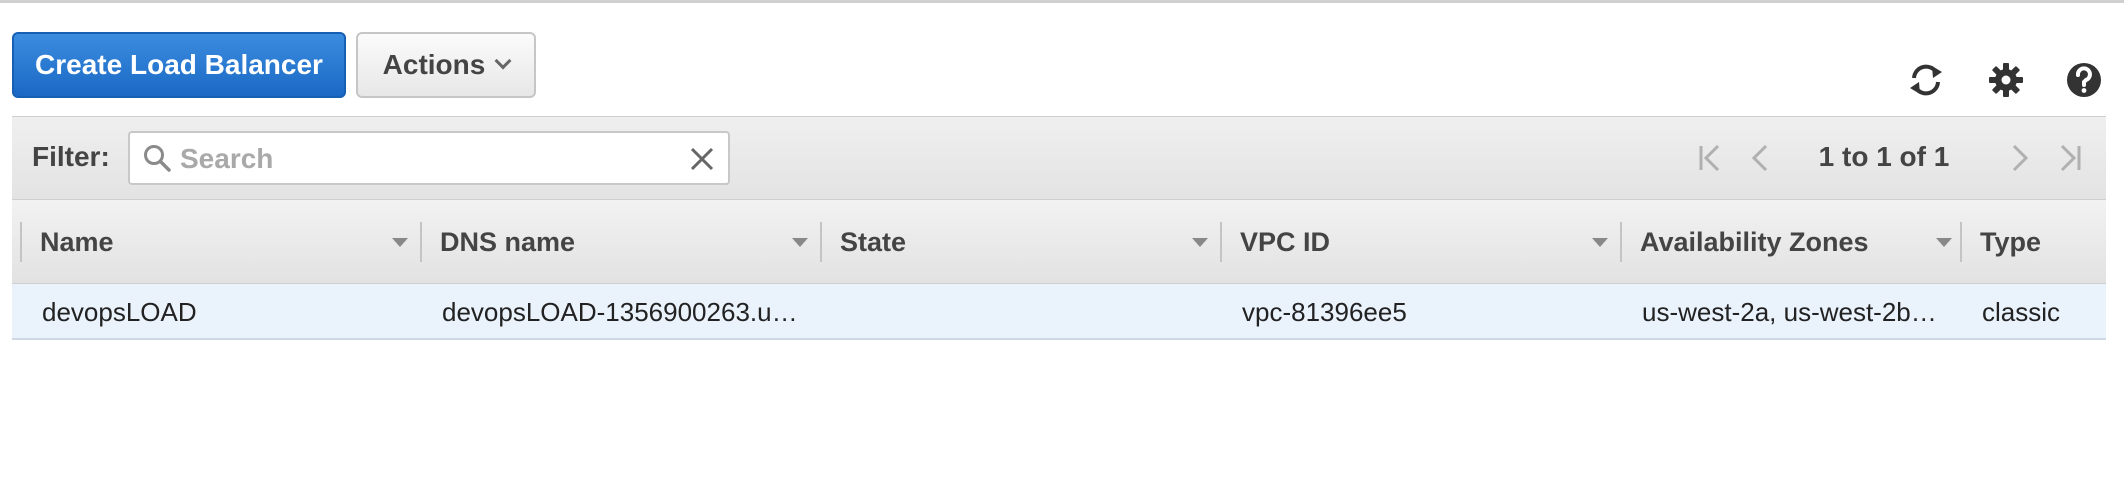  I want to click on refresh-icon, so click(1926, 80).